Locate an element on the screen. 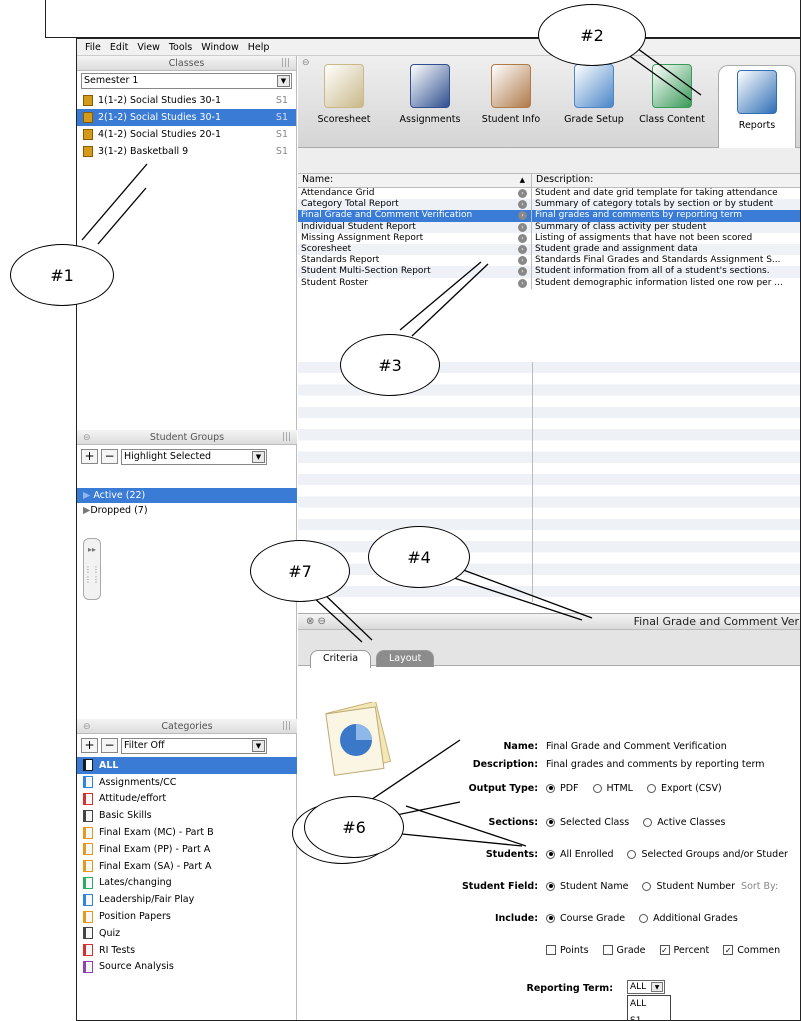  category-item: Leadership/Fair Play is located at coordinates (187, 899).